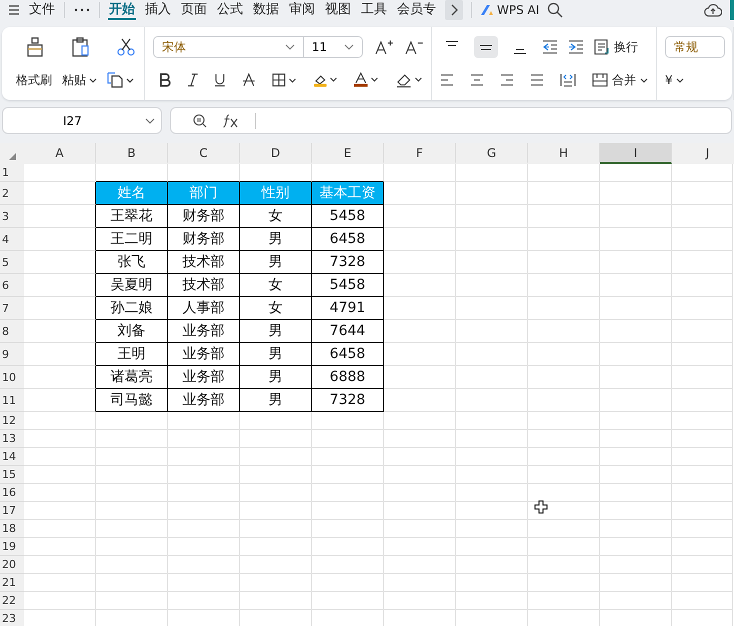  What do you see at coordinates (12, 439) in the screenshot?
I see `row-header: 13` at bounding box center [12, 439].